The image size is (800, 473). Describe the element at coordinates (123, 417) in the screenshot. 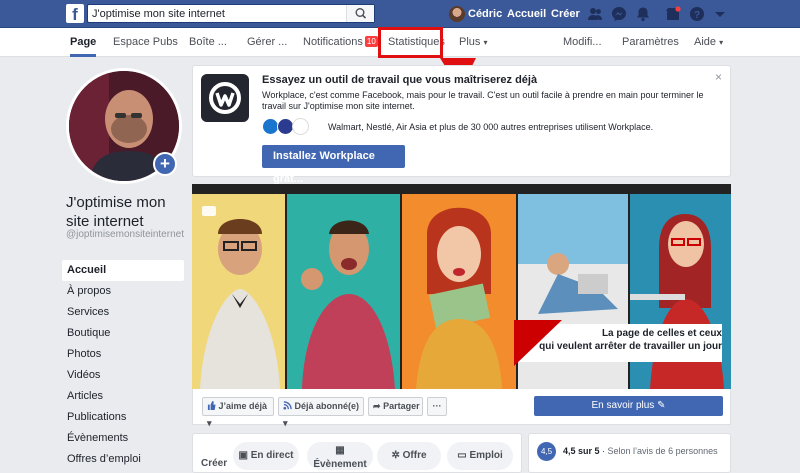

I see `sidebar-item-posts: Publications` at that location.